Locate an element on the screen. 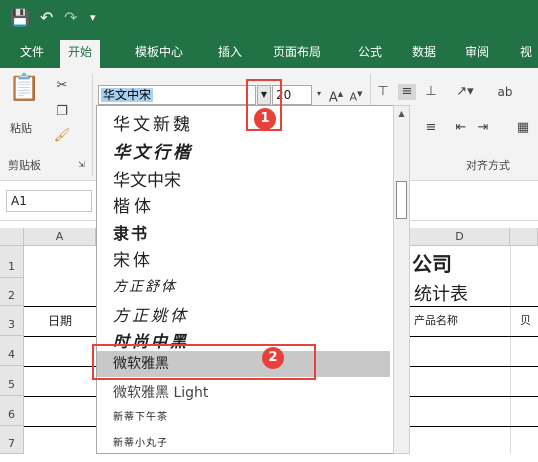 This screenshot has width=538, height=462. increase-indent-icon: ⇥ is located at coordinates (483, 128).